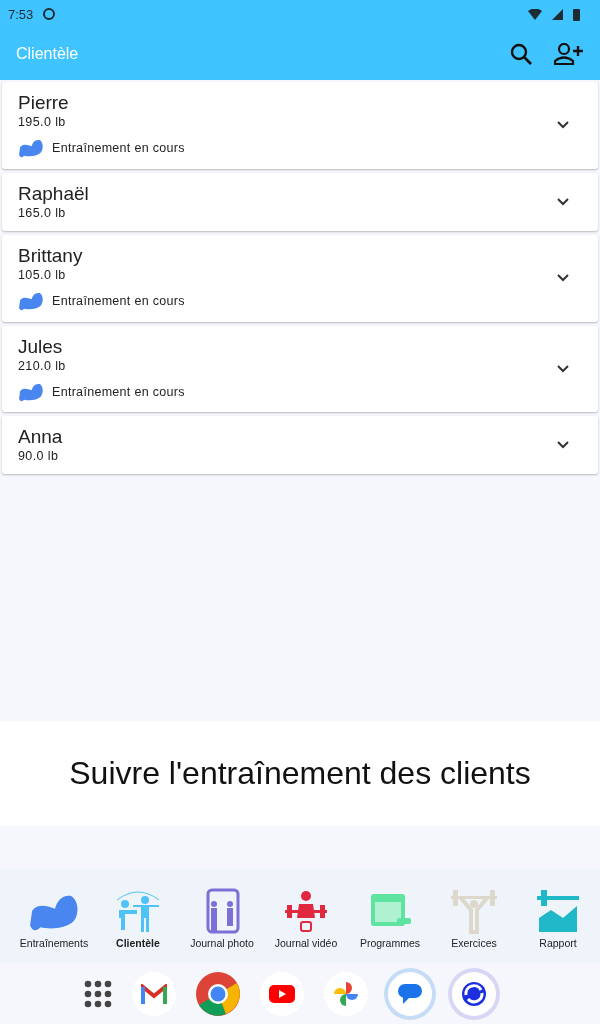 This screenshot has height=1024, width=600. I want to click on notification-icon, so click(49, 14).